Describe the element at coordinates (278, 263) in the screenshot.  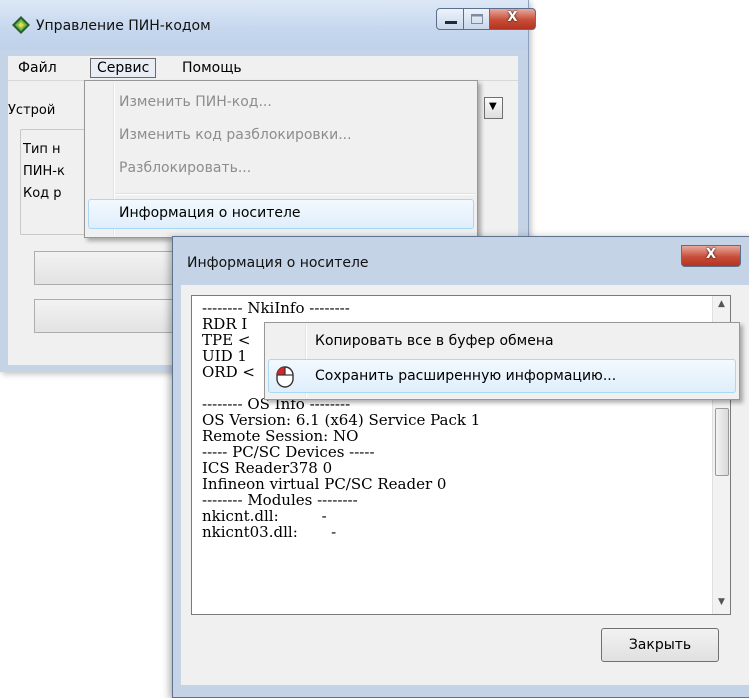
I see `dialog-title: Информация о носителе` at that location.